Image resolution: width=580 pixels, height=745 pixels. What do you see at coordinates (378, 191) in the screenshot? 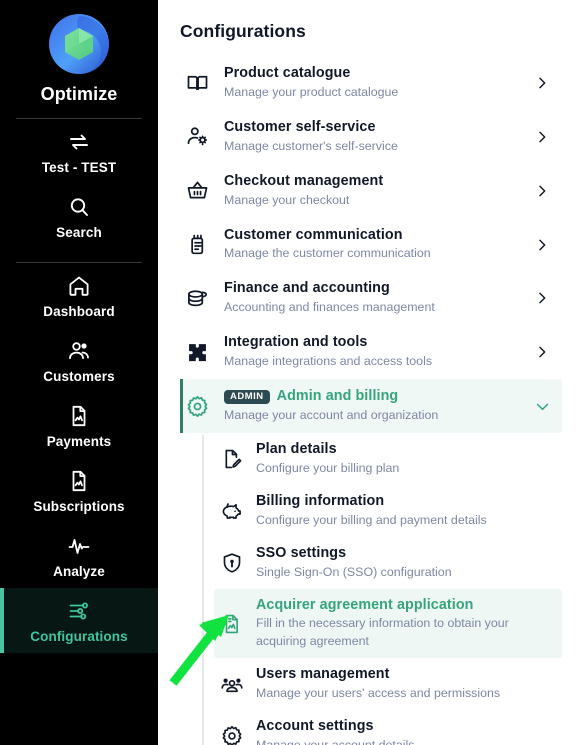
I see `config-row-text: Checkout management Manage your checkout` at bounding box center [378, 191].